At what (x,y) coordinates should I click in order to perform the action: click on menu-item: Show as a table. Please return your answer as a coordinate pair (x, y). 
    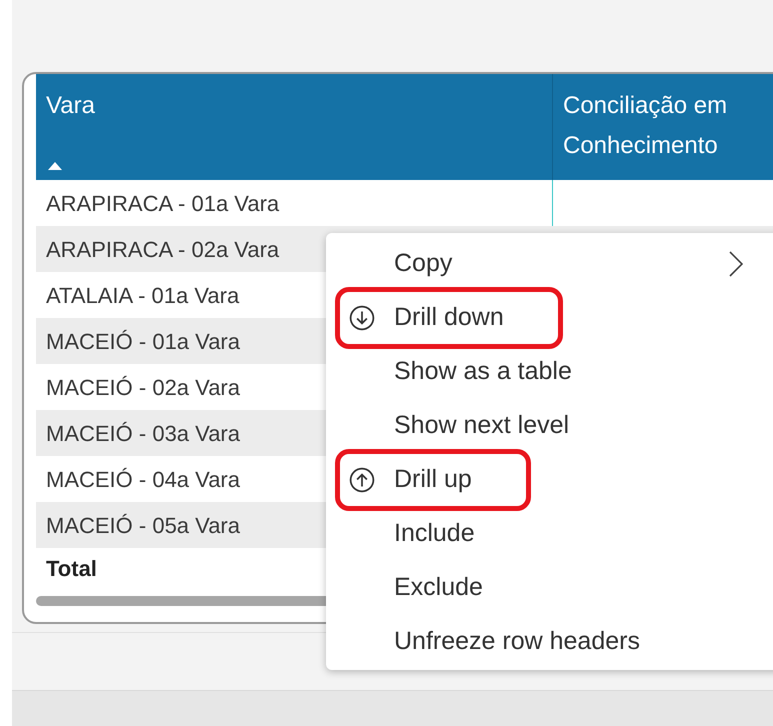
    Looking at the image, I should click on (483, 372).